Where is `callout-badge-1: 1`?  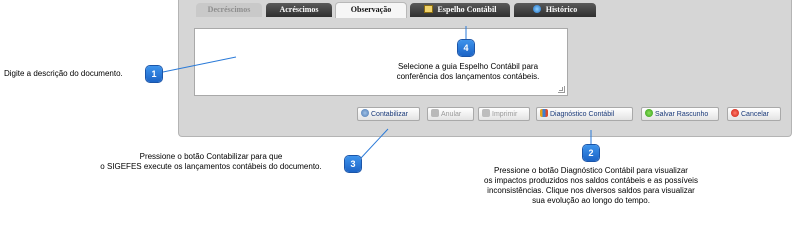
callout-badge-1: 1 is located at coordinates (154, 74).